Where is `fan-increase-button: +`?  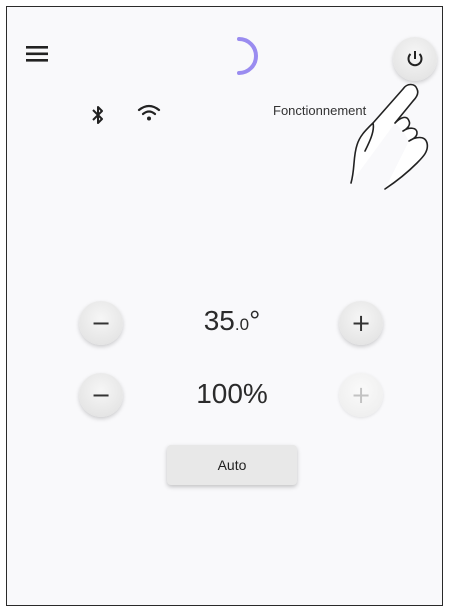
fan-increase-button: + is located at coordinates (361, 395).